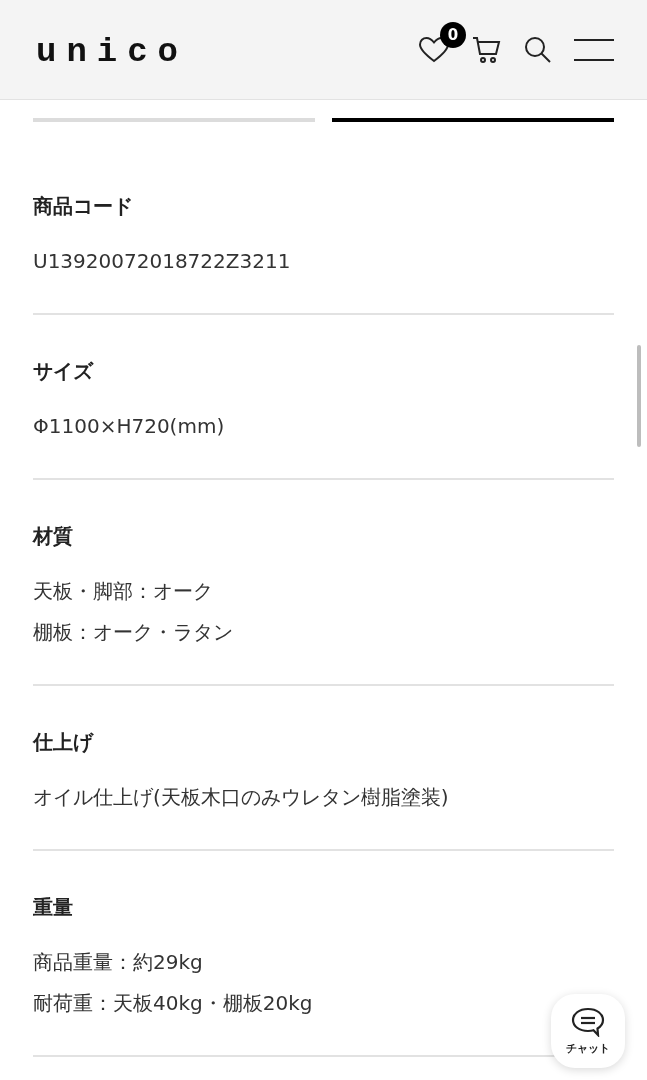 The width and height of the screenshot is (647, 1080). I want to click on spec-value: 商品重量：約29kg, so click(118, 962).